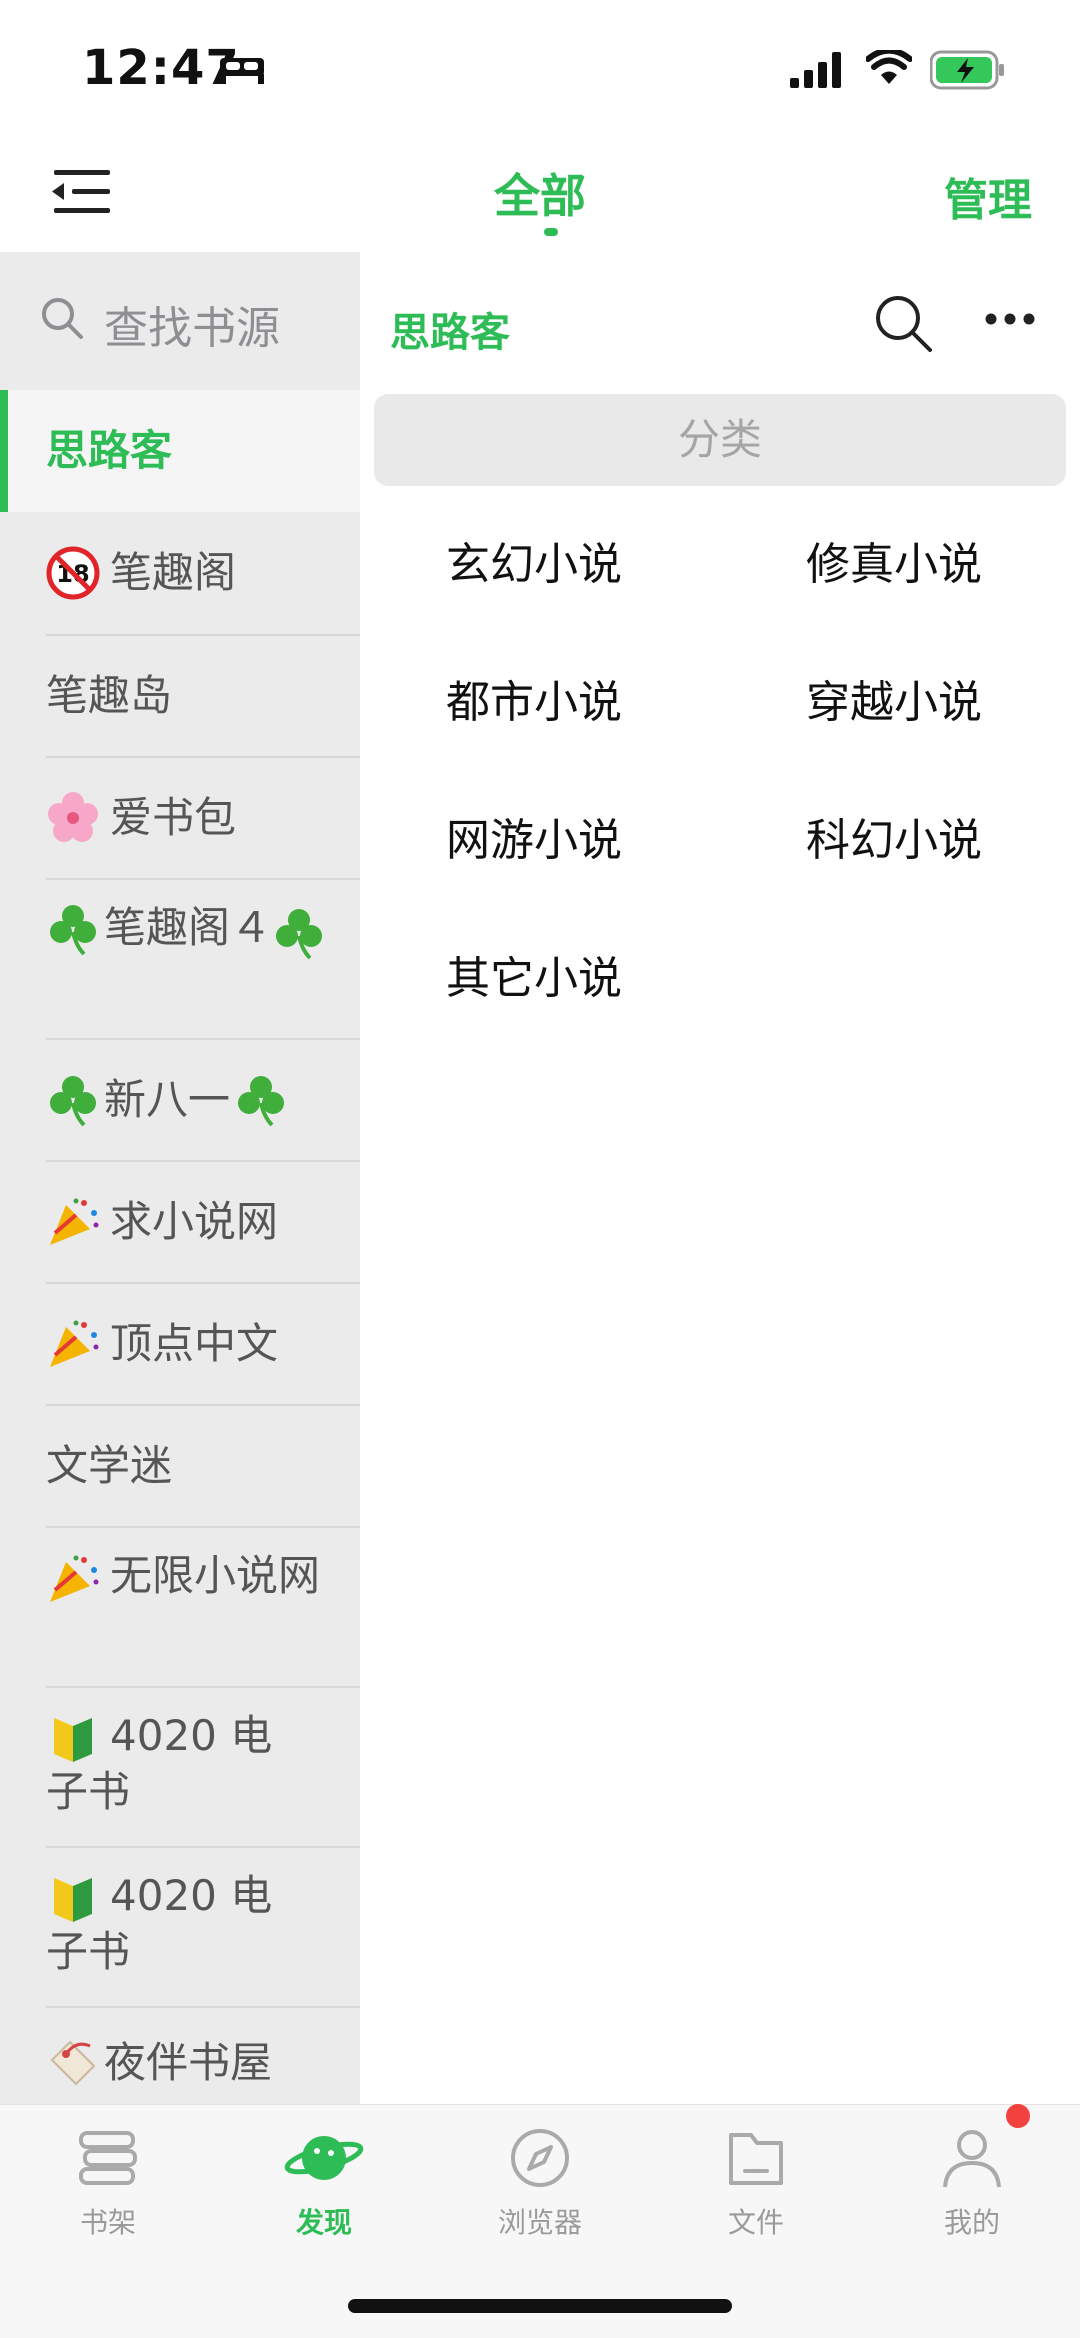  I want to click on tab-label: 我的, so click(971, 2222).